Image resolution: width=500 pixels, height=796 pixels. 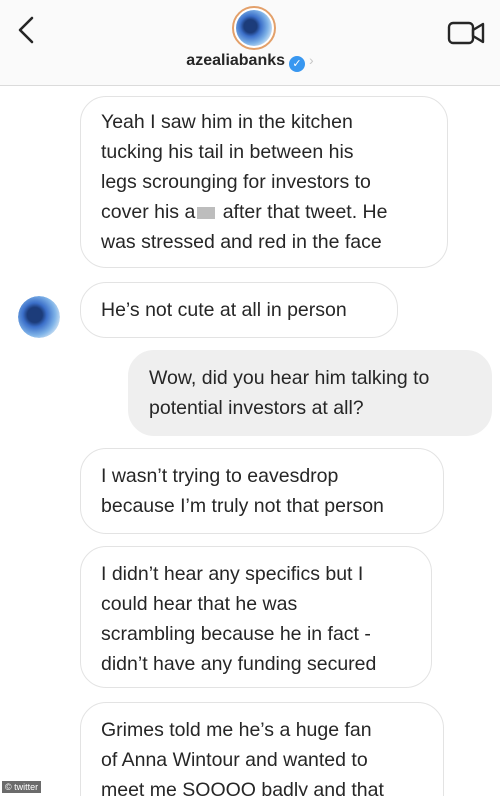 I want to click on message-text: Grimes told me he’s a huge fan, so click(x=236, y=730).